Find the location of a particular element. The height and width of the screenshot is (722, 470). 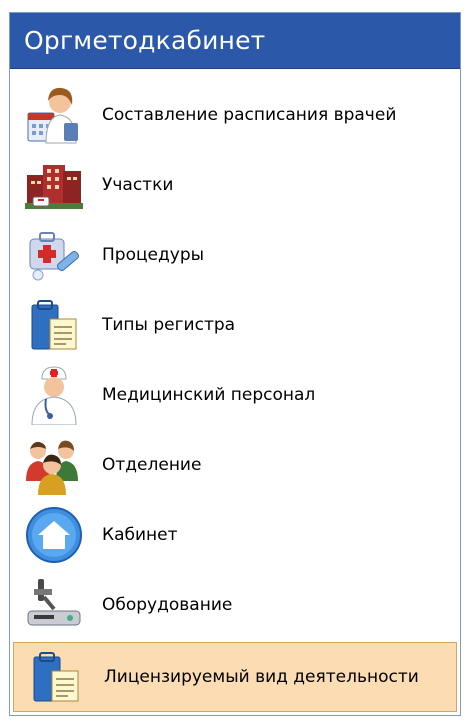

nav-item-procedures: Процедуры is located at coordinates (235, 255).